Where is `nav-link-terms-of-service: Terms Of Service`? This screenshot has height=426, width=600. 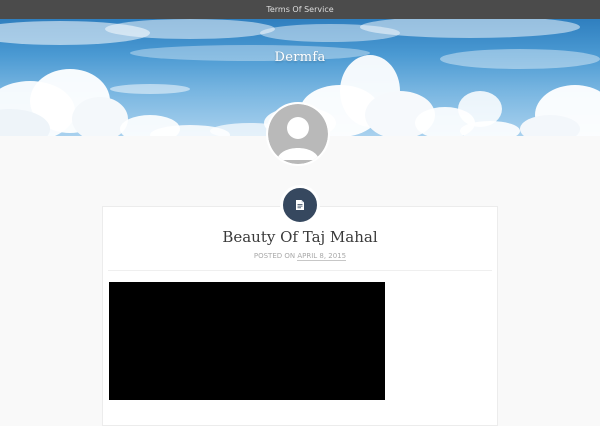 nav-link-terms-of-service: Terms Of Service is located at coordinates (299, 9).